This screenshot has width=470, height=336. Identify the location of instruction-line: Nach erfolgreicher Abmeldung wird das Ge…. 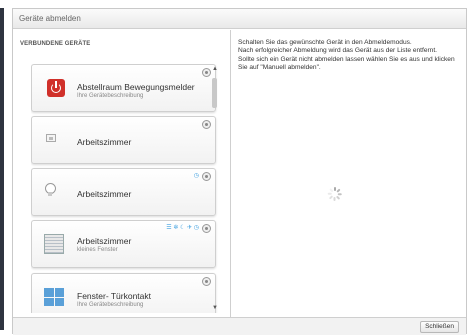
(338, 51).